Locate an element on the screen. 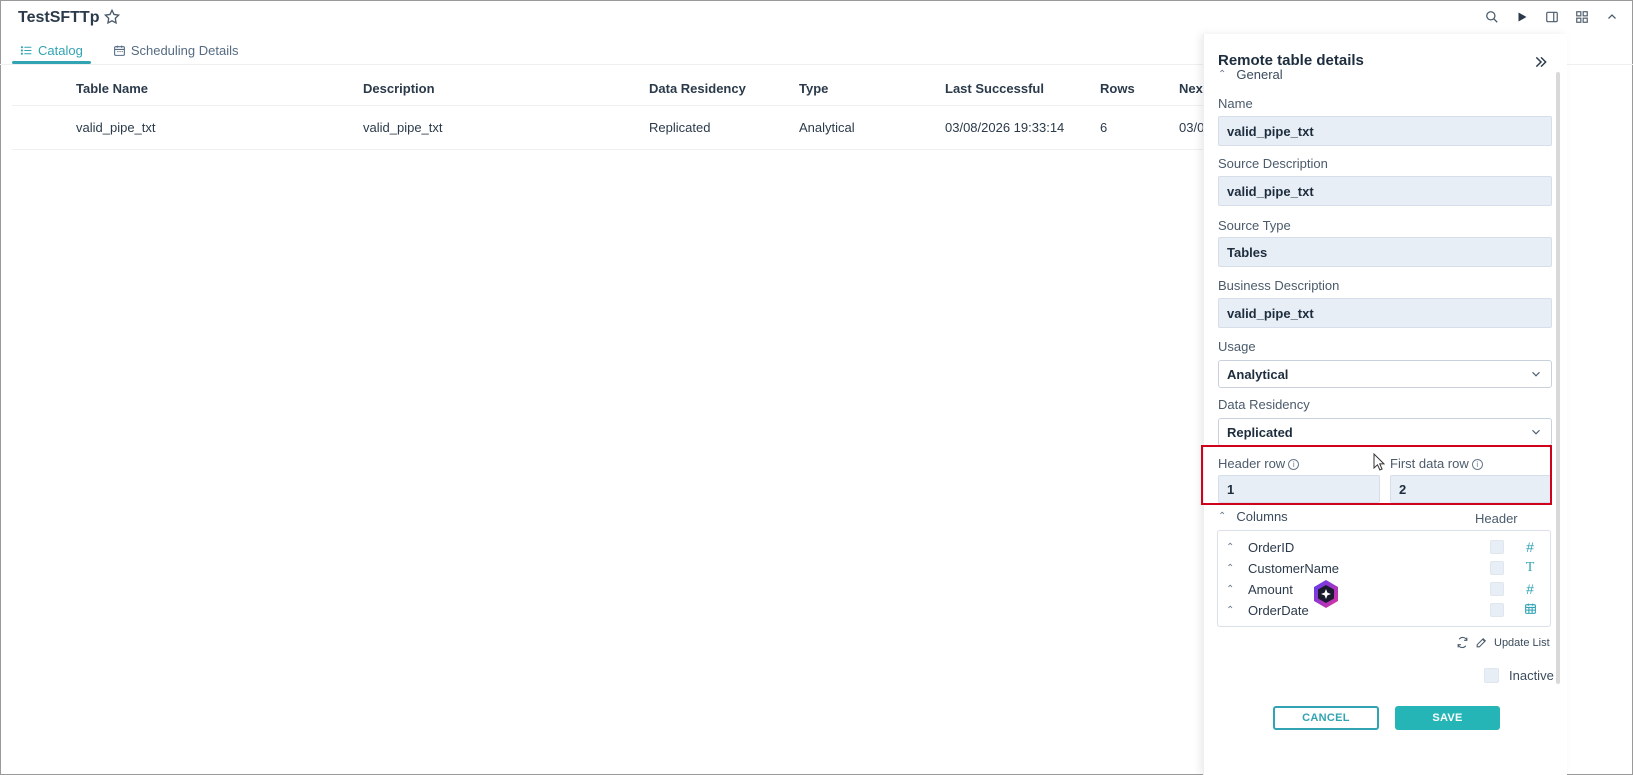 The height and width of the screenshot is (775, 1633). columns-label: Columns is located at coordinates (1262, 516).